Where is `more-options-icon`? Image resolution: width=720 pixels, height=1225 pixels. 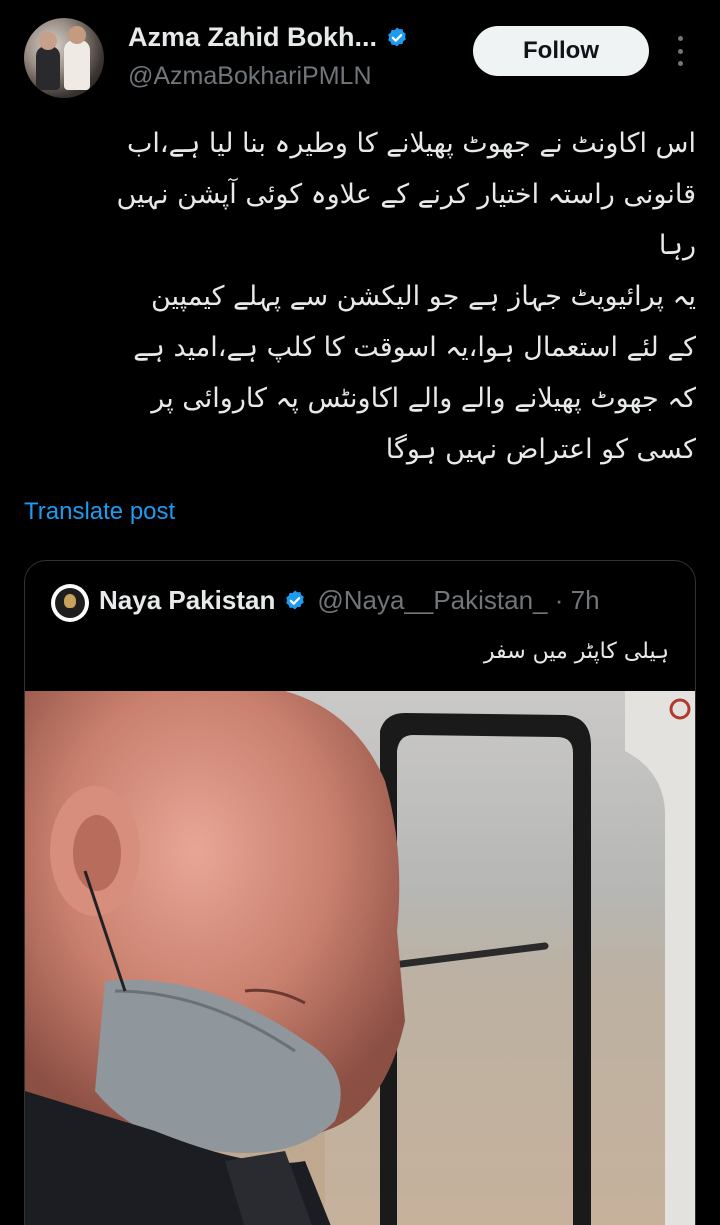
more-options-icon is located at coordinates (680, 51).